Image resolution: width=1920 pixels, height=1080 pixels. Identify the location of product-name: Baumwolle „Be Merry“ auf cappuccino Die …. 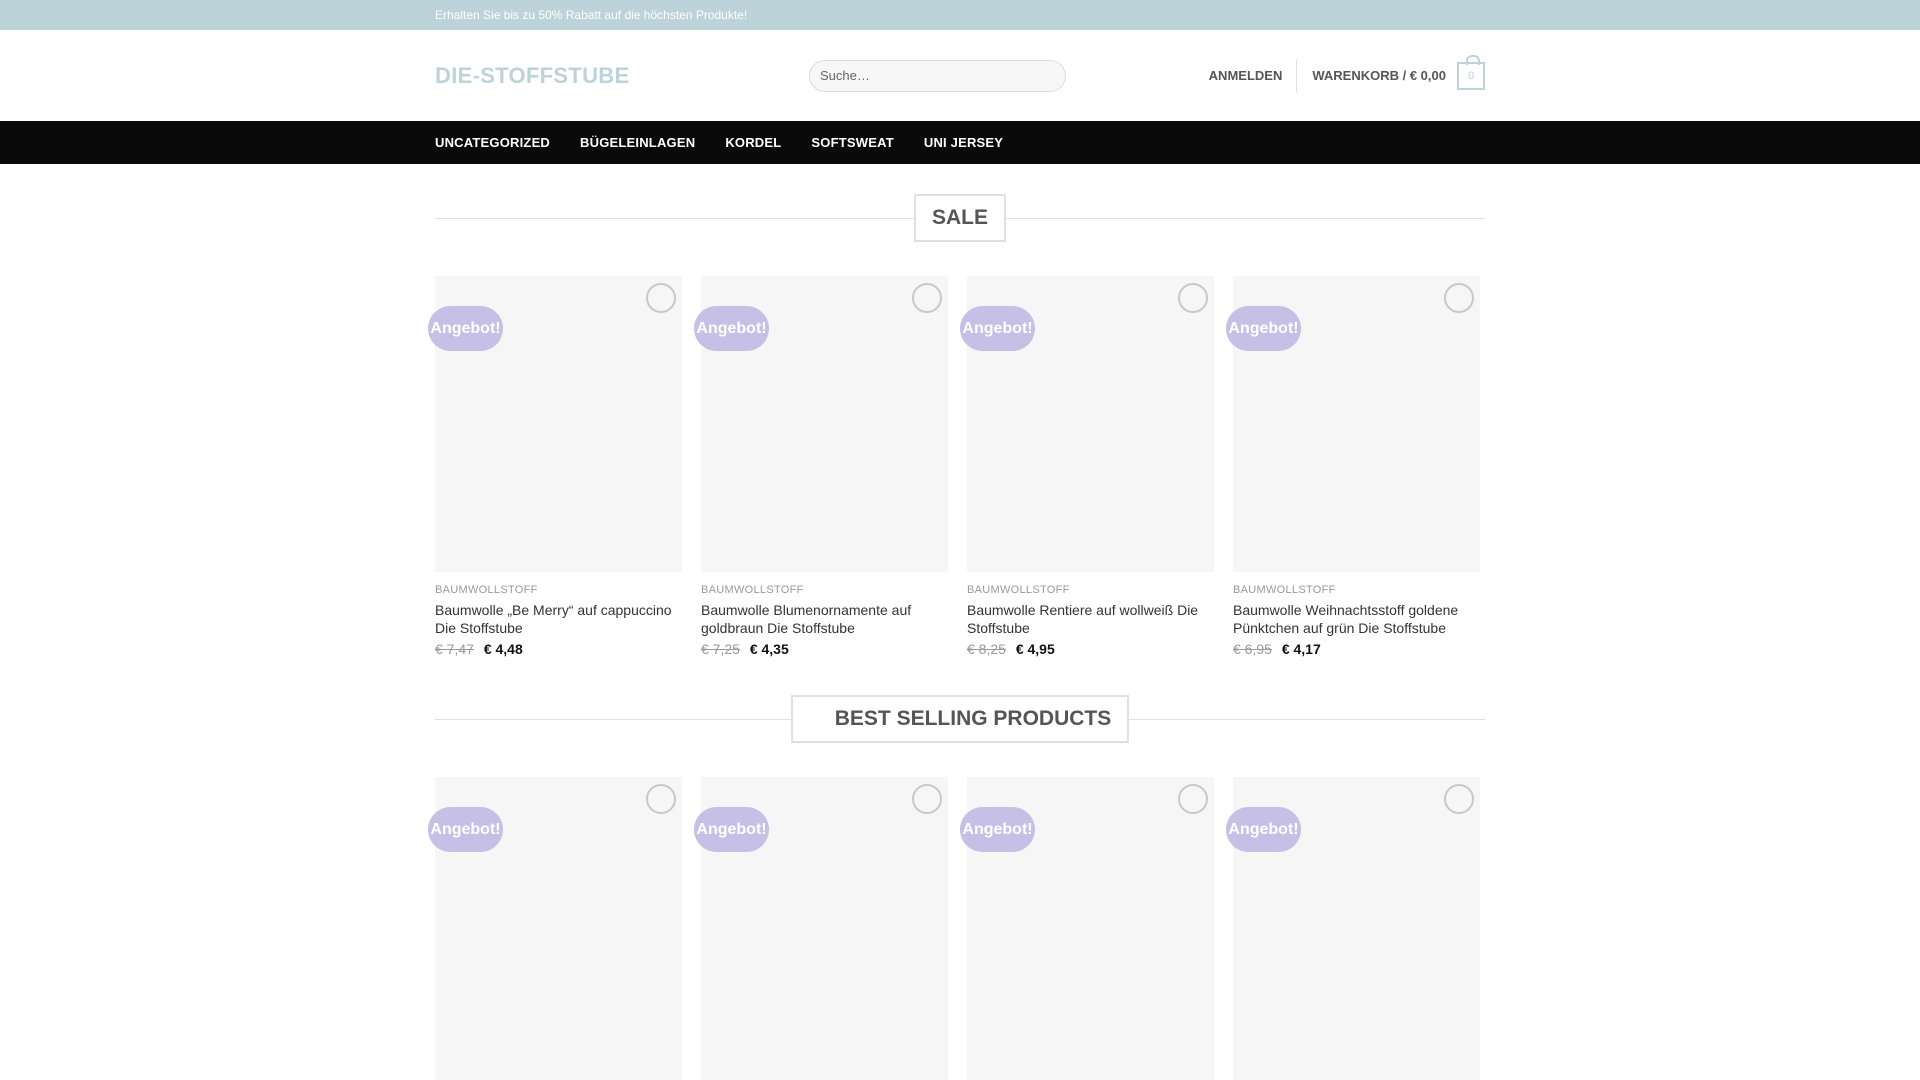
(558, 619).